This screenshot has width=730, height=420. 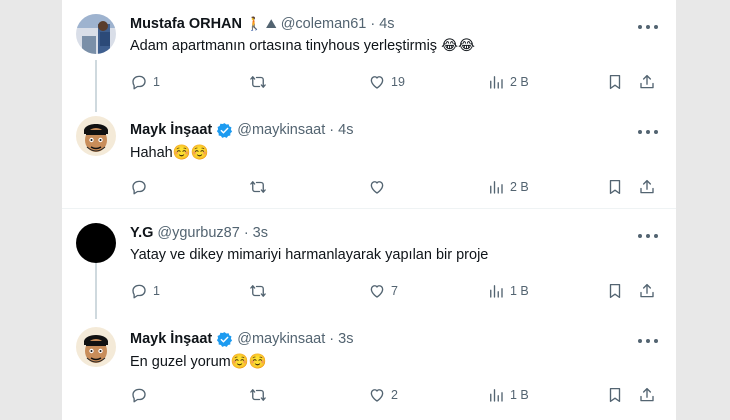 What do you see at coordinates (169, 153) in the screenshot?
I see `tweet-text: Hahah☺️☺️` at bounding box center [169, 153].